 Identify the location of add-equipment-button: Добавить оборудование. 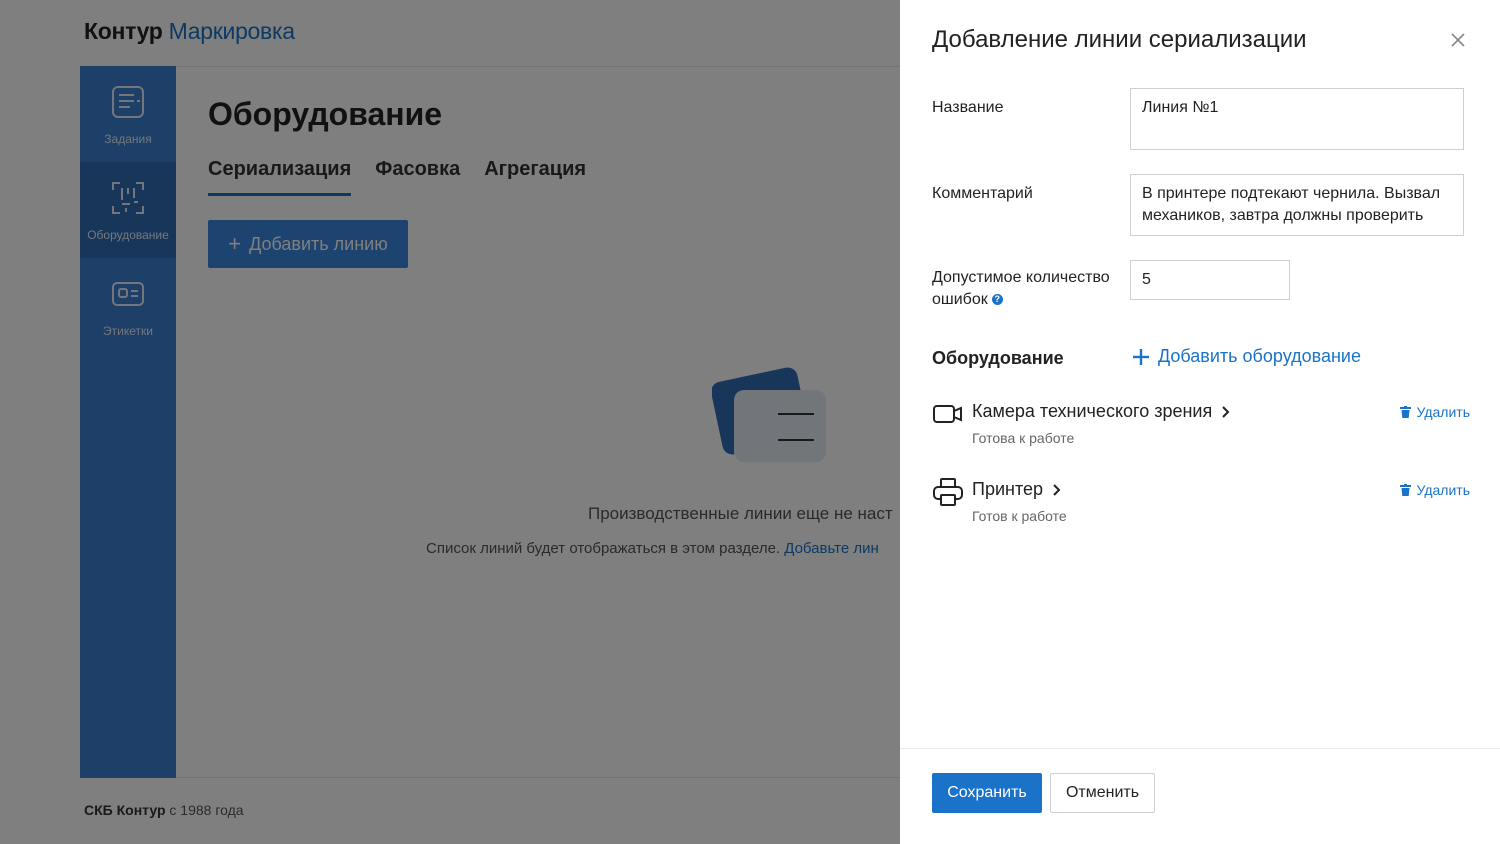
(1246, 356).